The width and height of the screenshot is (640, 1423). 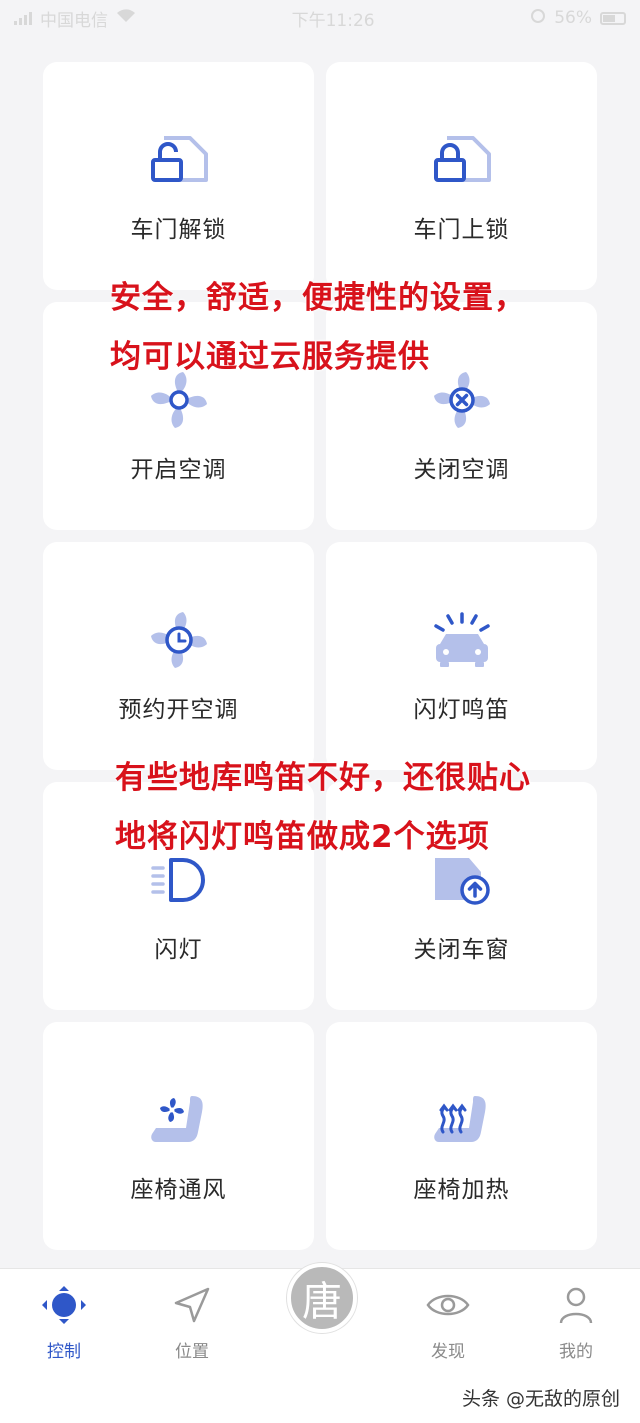 What do you see at coordinates (179, 640) in the screenshot?
I see `fan-clock-icon` at bounding box center [179, 640].